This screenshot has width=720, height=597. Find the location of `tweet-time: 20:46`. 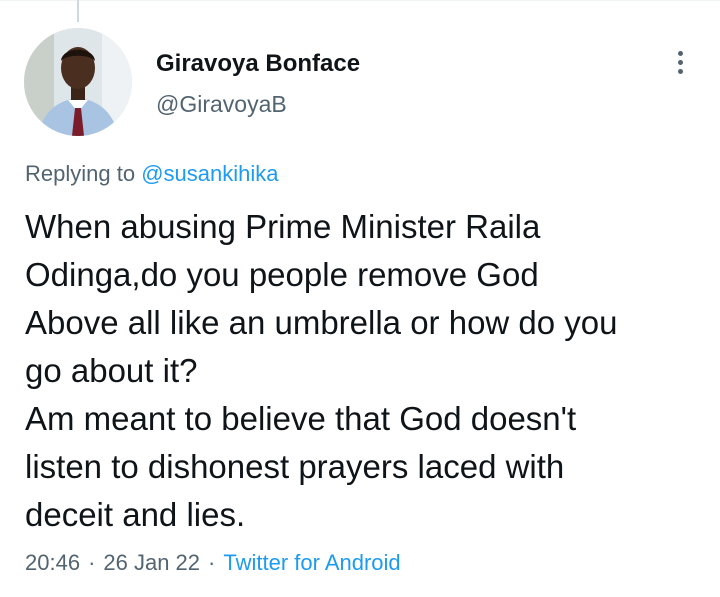

tweet-time: 20:46 is located at coordinates (52, 562).